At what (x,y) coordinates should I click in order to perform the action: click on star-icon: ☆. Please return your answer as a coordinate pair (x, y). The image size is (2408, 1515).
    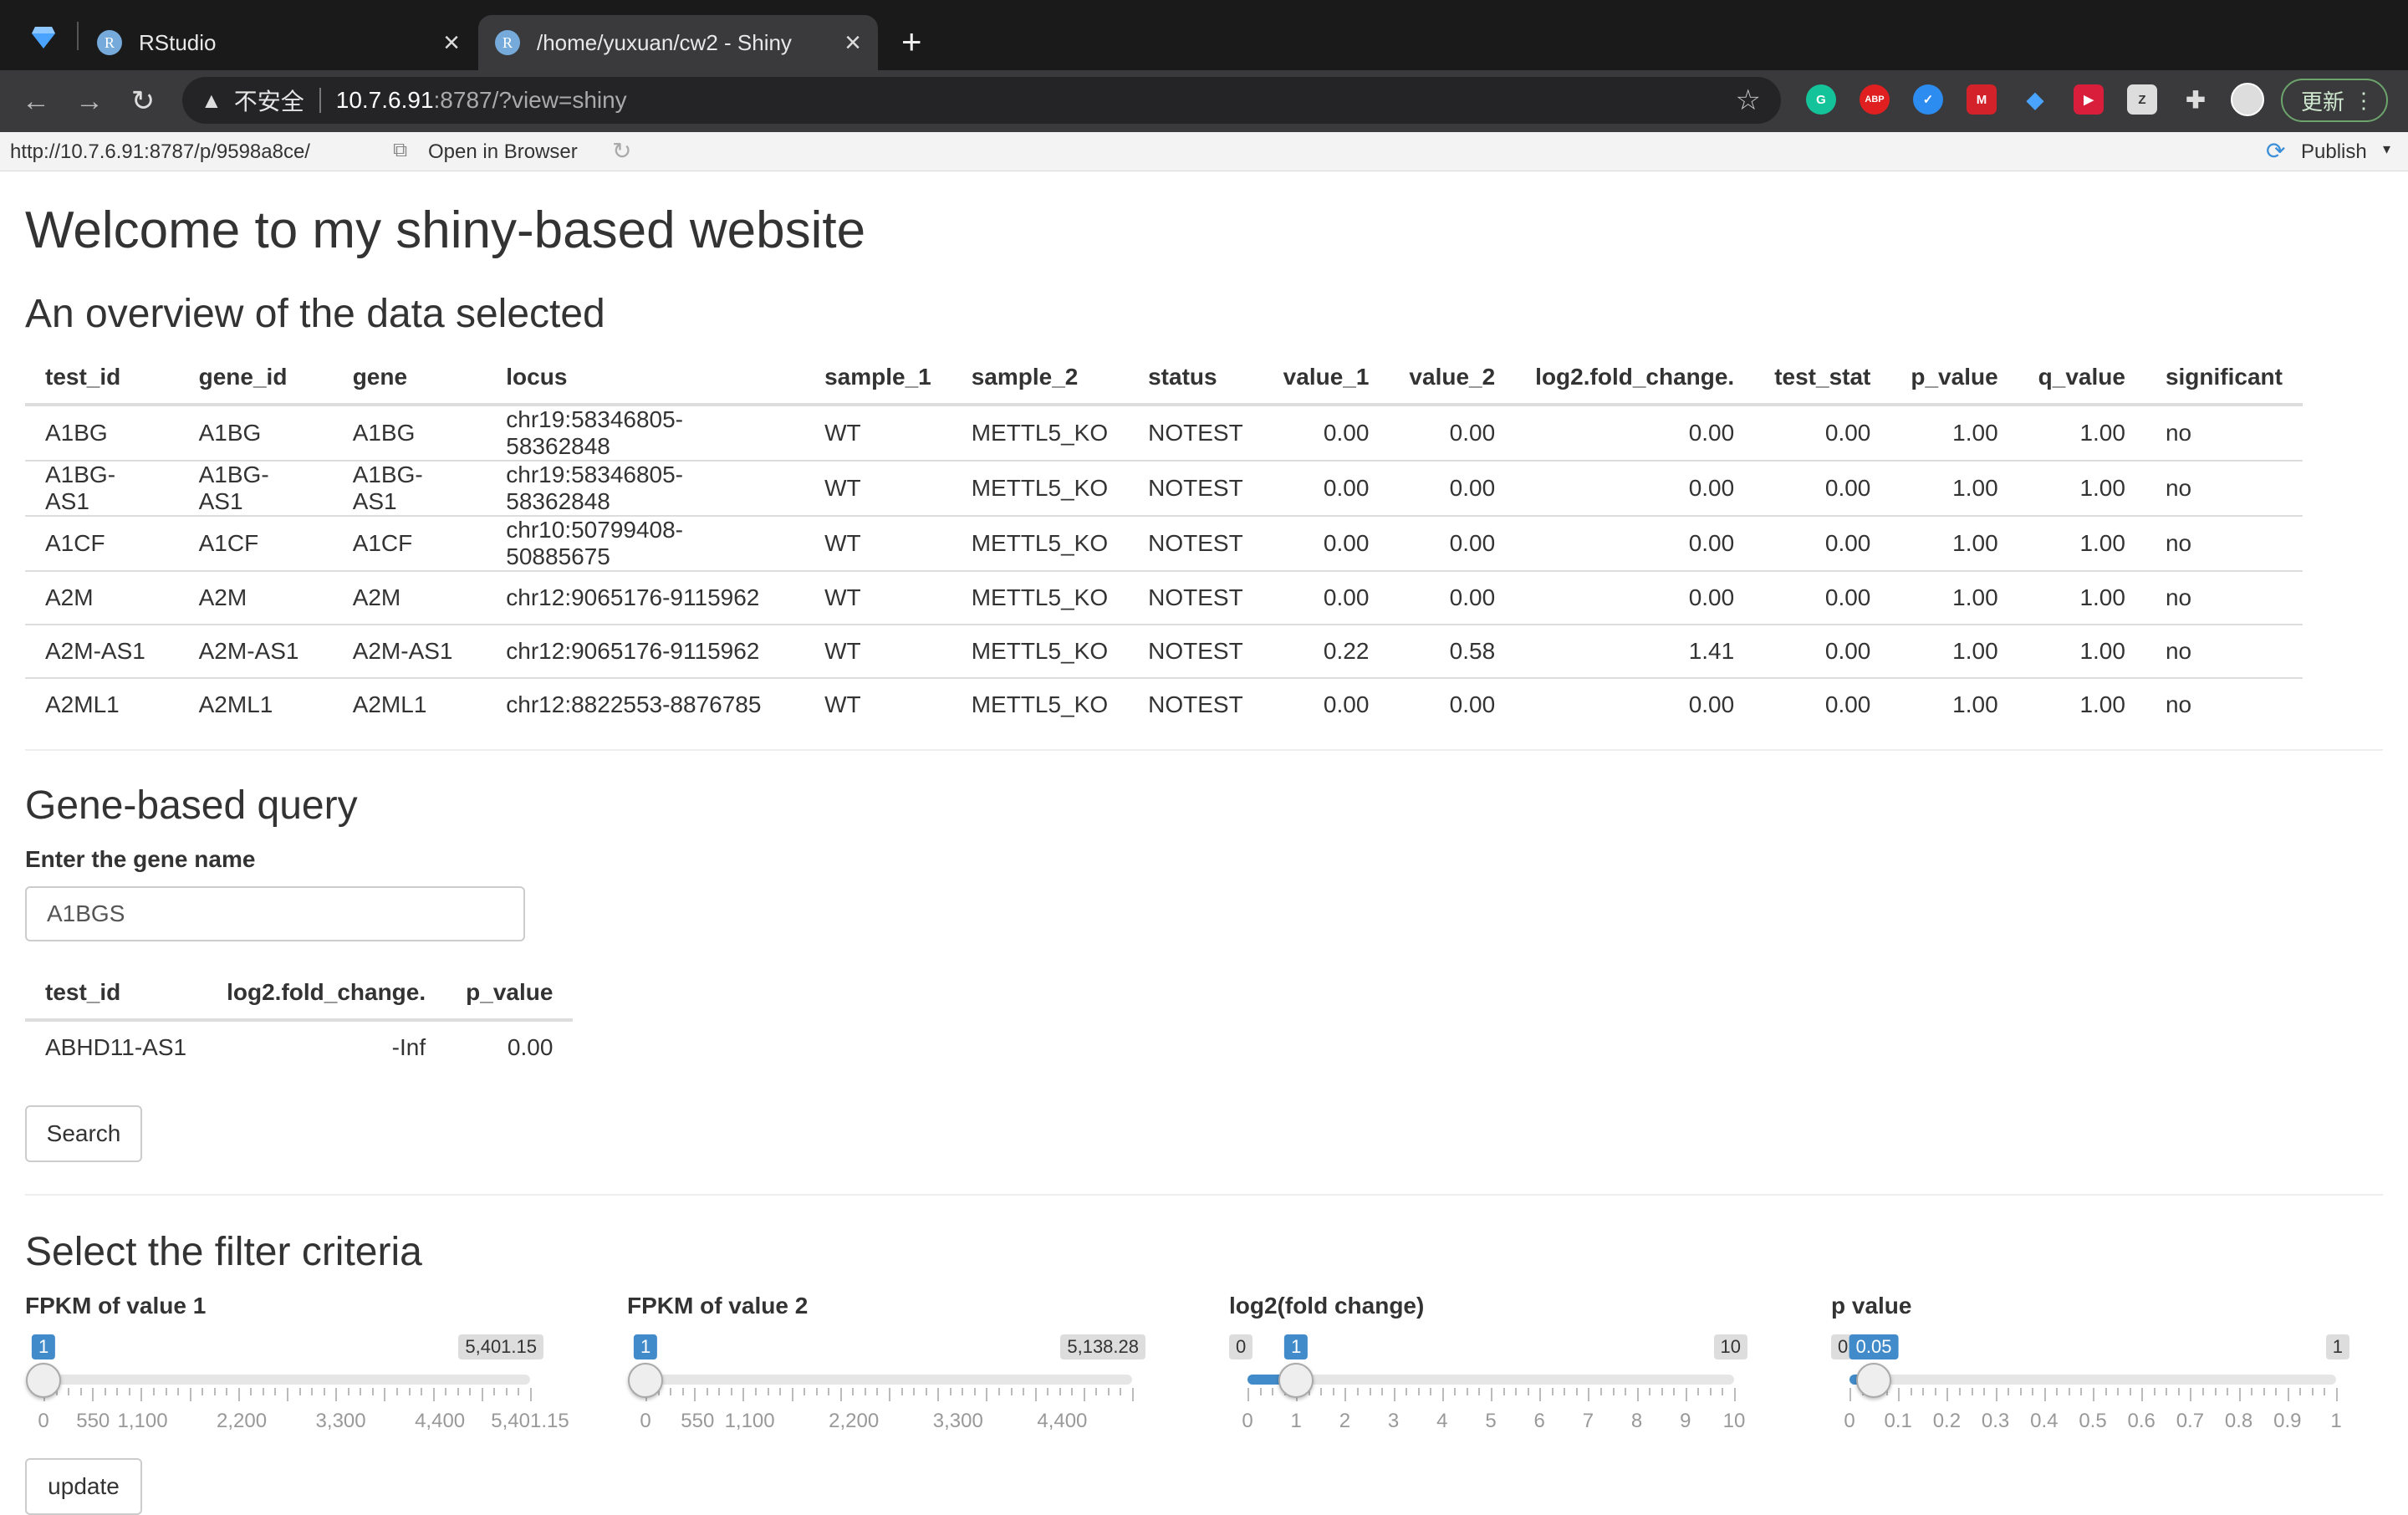
    Looking at the image, I should click on (1749, 100).